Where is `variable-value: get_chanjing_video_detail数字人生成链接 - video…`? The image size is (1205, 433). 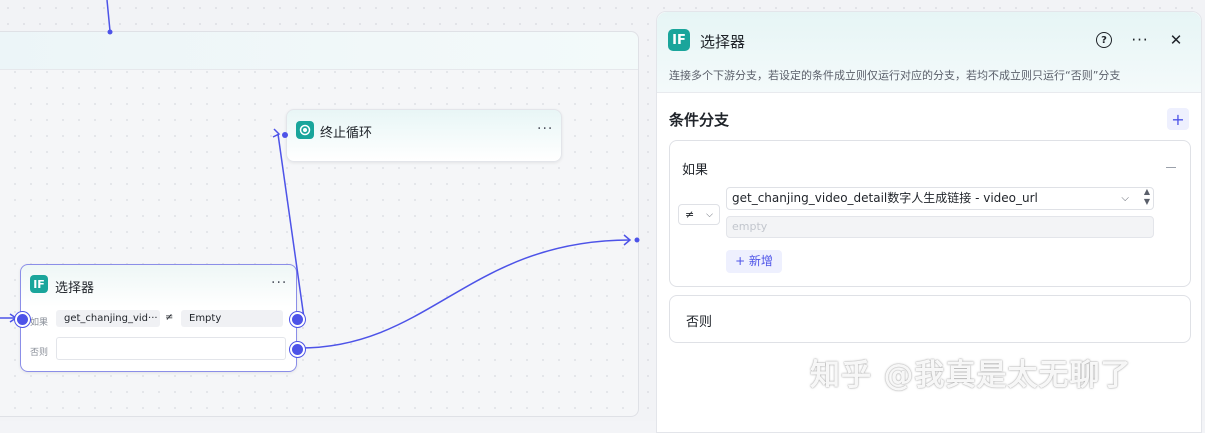
variable-value: get_chanjing_video_detail数字人生成链接 - video… is located at coordinates (885, 198).